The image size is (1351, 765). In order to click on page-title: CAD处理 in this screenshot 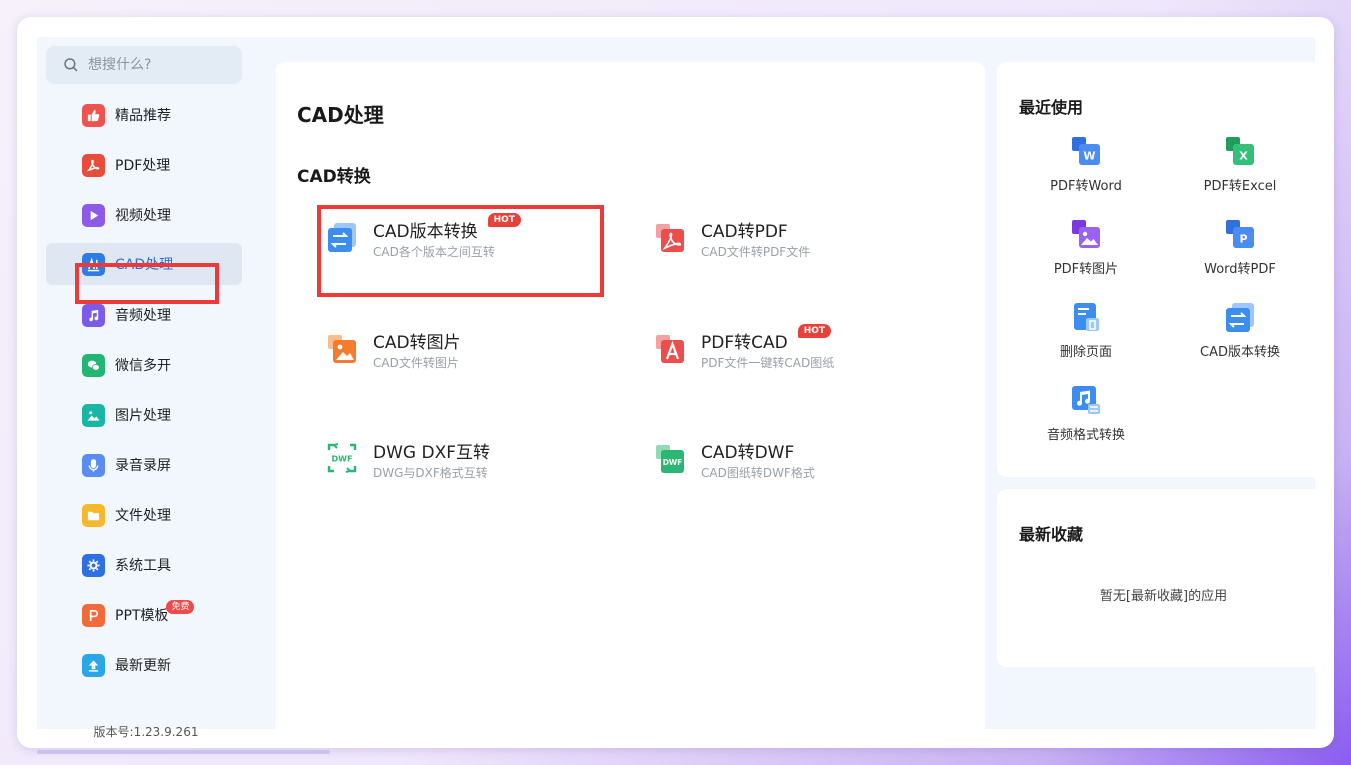, I will do `click(340, 115)`.